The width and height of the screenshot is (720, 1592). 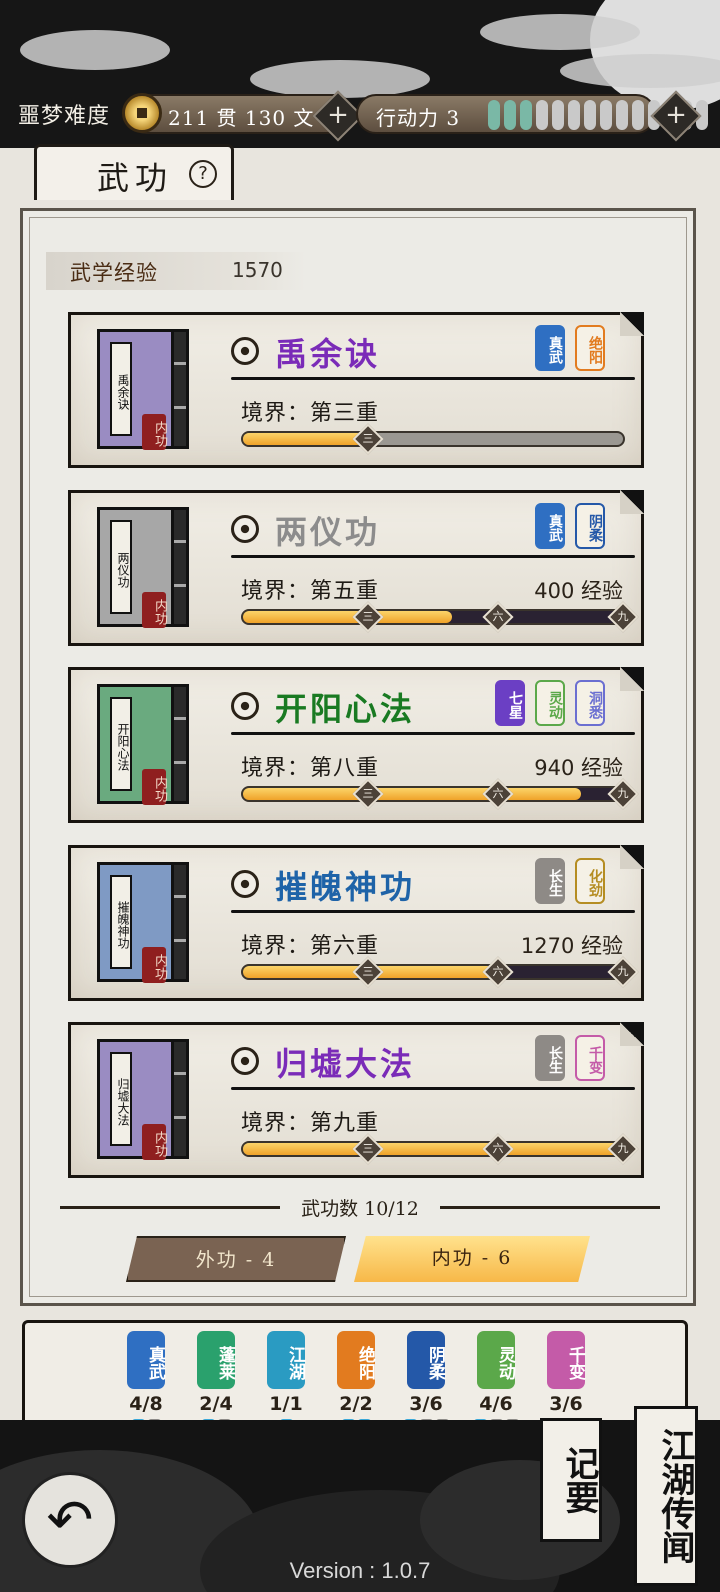 I want to click on help-icon: ?, so click(x=203, y=174).